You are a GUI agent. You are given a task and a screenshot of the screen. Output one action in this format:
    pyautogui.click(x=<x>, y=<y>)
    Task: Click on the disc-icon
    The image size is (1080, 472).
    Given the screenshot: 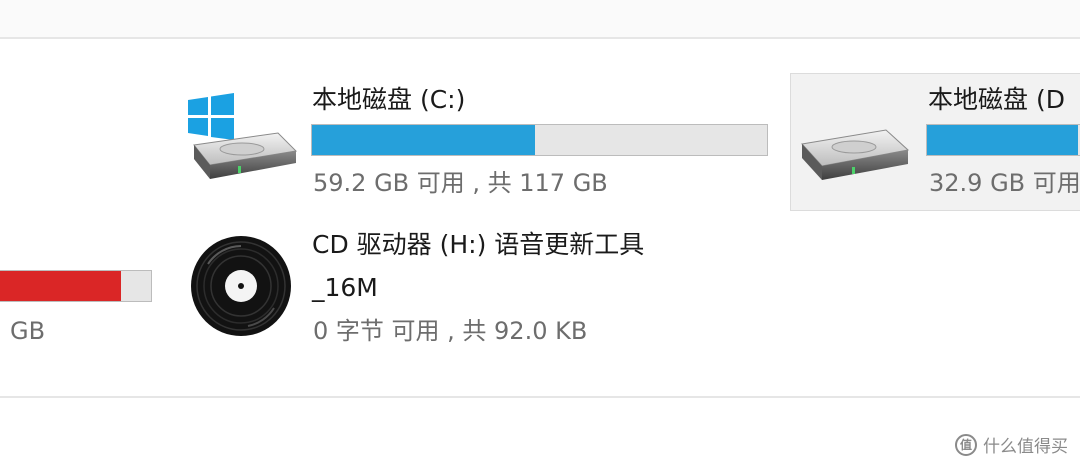 What is the action you would take?
    pyautogui.click(x=241, y=286)
    